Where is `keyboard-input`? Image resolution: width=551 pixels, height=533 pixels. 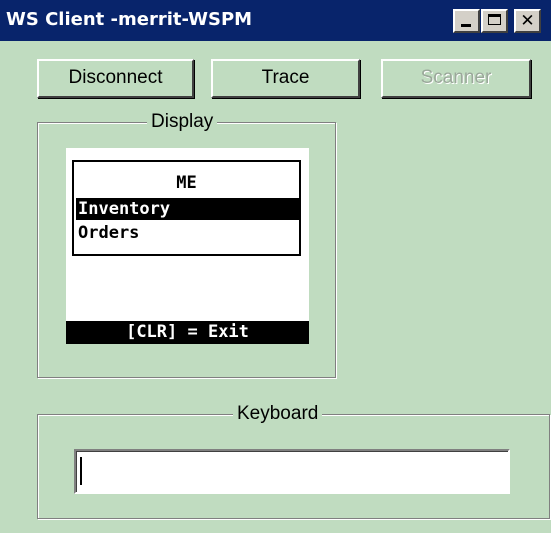
keyboard-input is located at coordinates (292, 471).